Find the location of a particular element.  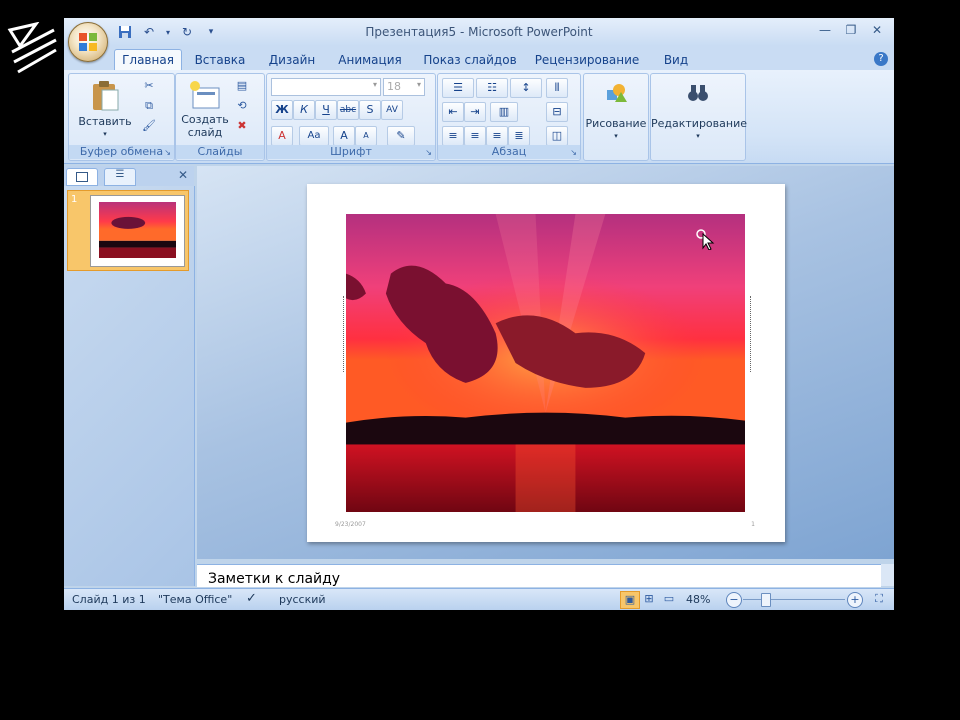

strikethrough-button: abc is located at coordinates (348, 110).